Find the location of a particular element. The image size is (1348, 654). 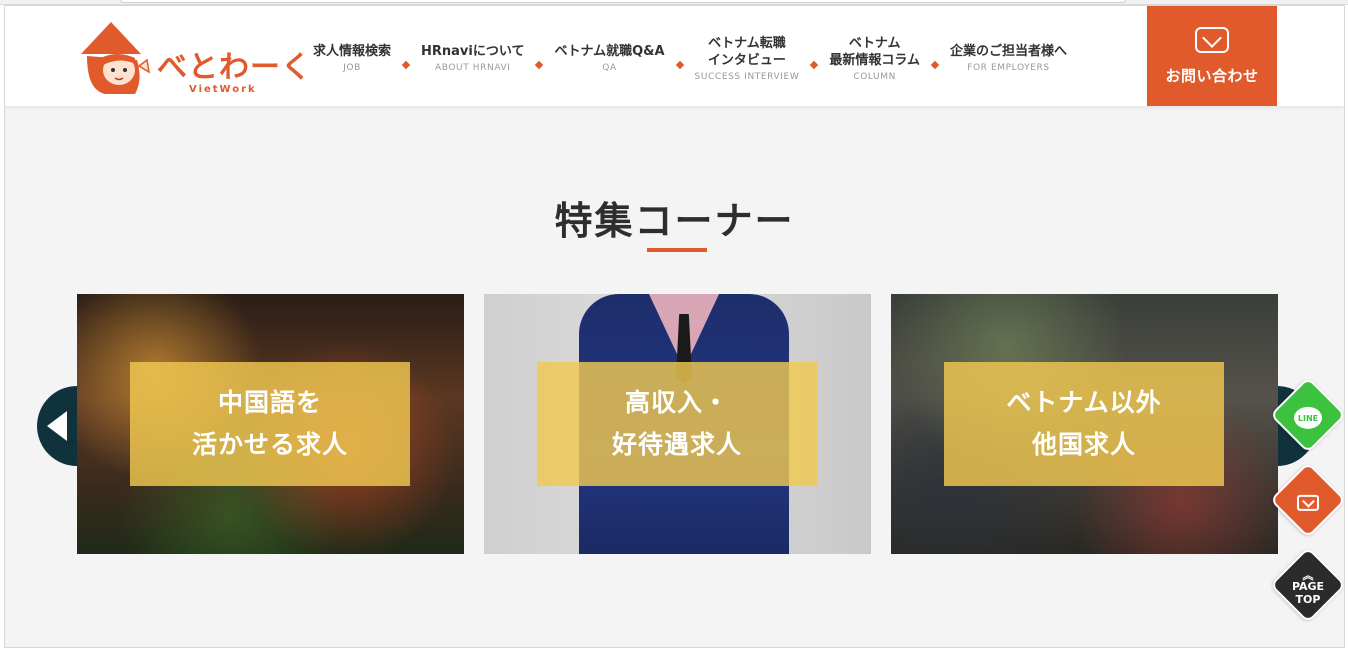

floating-mail-button is located at coordinates (1306, 500).